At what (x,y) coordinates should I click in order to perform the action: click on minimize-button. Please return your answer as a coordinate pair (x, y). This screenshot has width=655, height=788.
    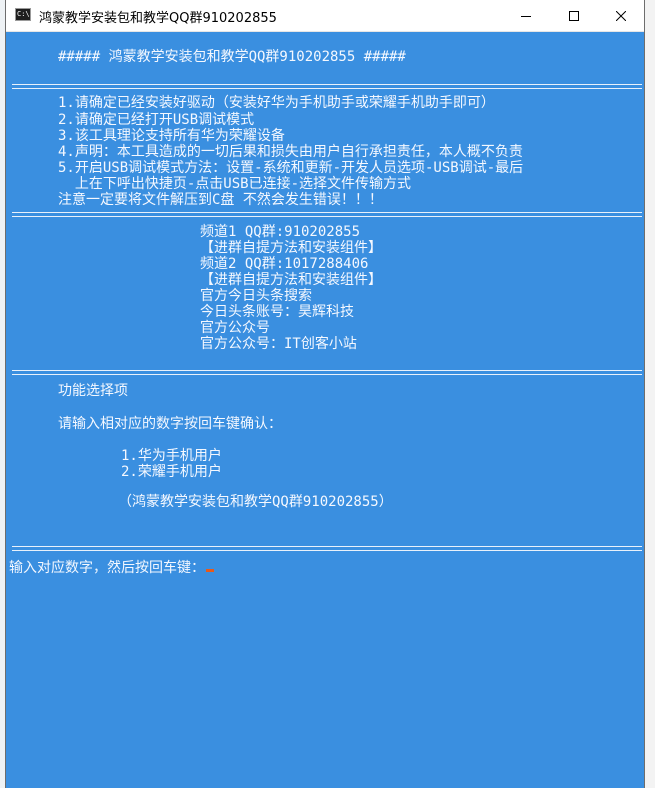
    Looking at the image, I should click on (526, 15).